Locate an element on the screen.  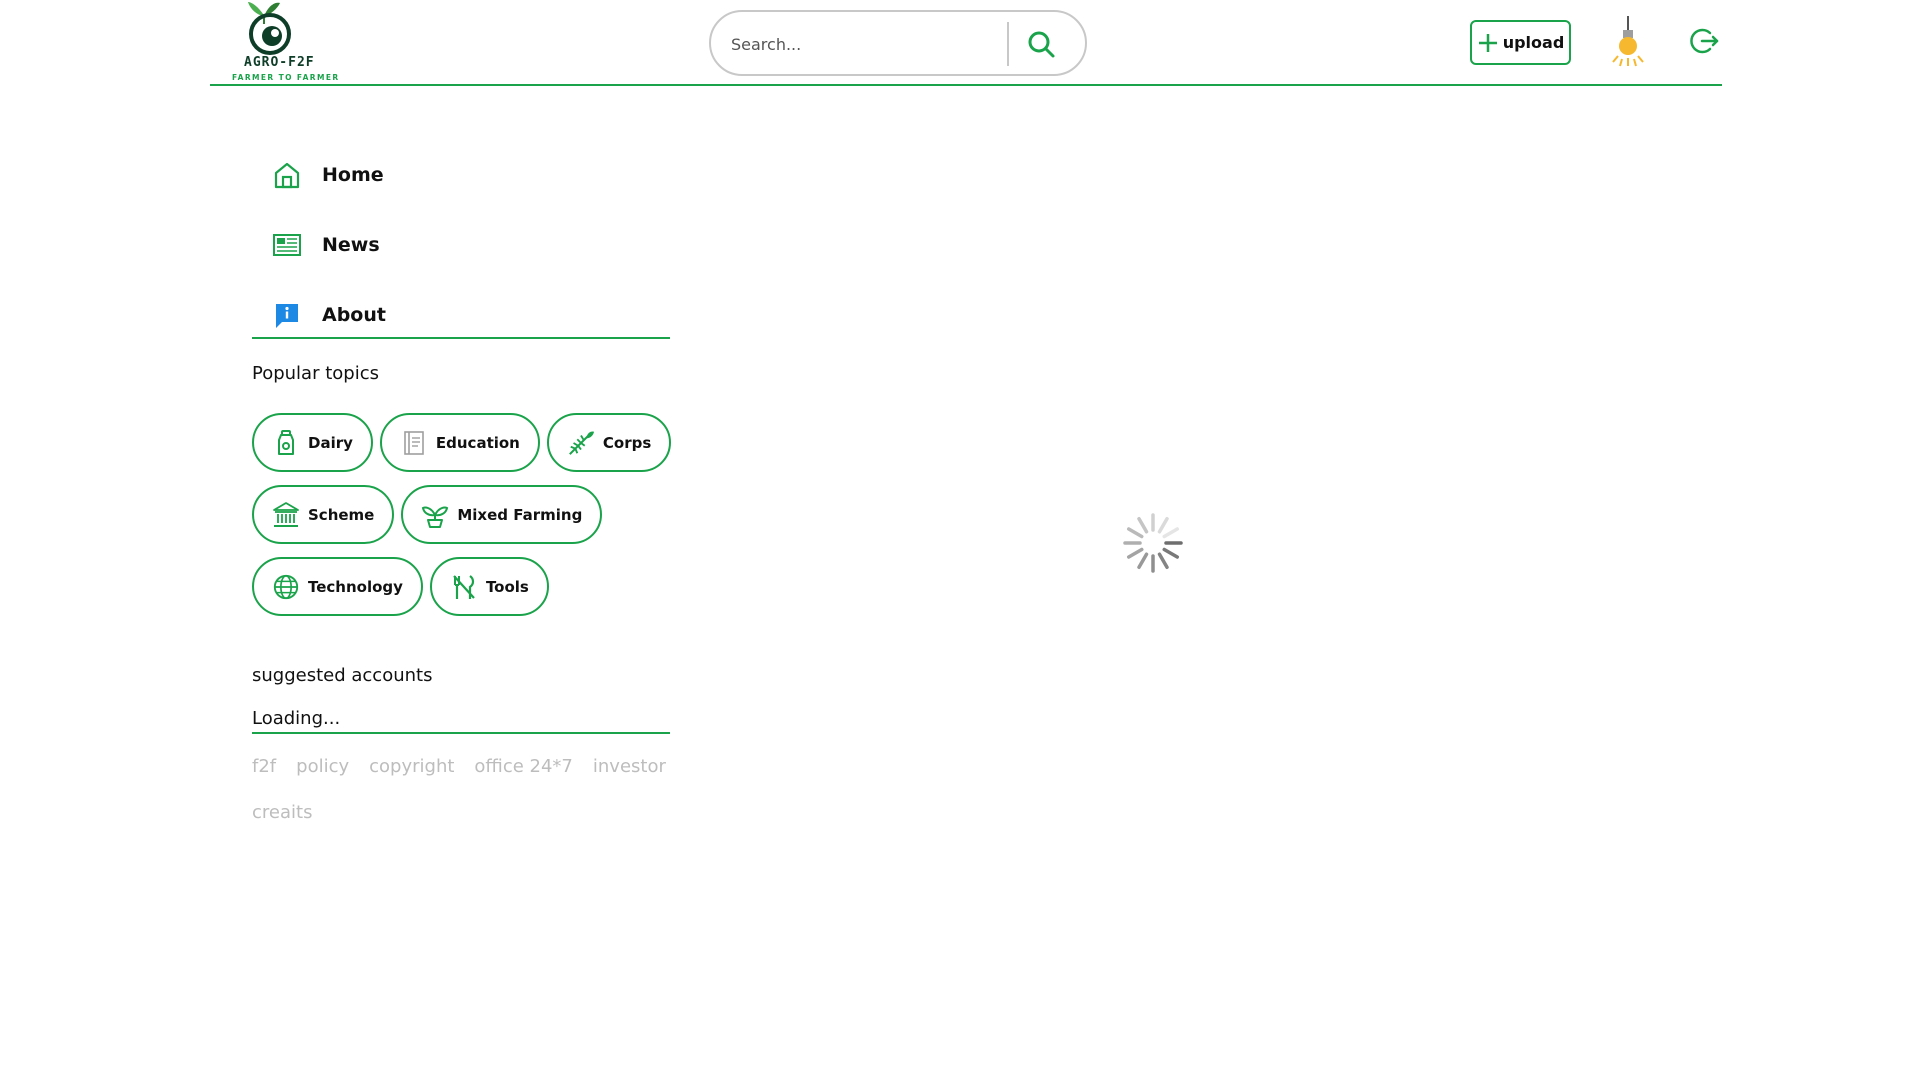
popular-topics-title: Popular topics is located at coordinates (315, 373).